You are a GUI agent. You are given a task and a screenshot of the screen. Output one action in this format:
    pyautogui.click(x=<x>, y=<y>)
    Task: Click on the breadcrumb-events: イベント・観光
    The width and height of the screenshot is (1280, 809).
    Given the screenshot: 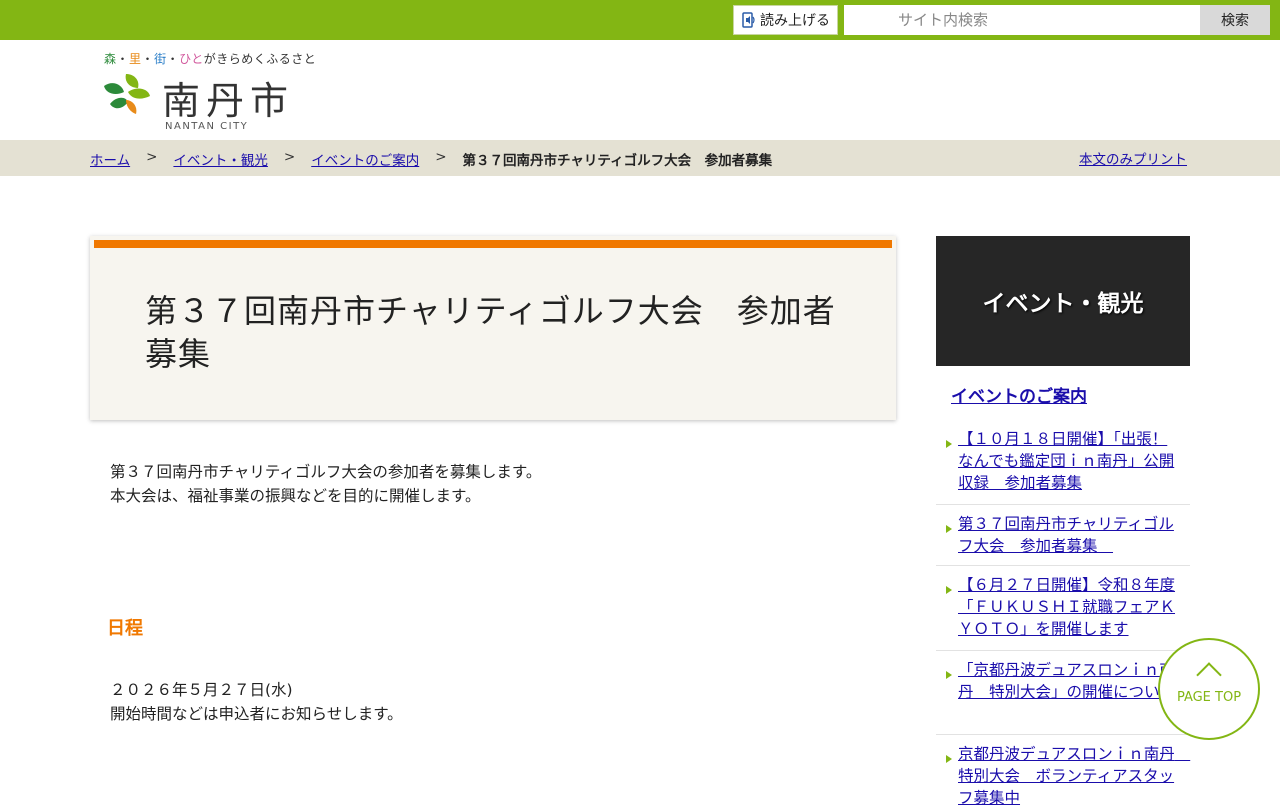 What is the action you would take?
    pyautogui.click(x=220, y=159)
    